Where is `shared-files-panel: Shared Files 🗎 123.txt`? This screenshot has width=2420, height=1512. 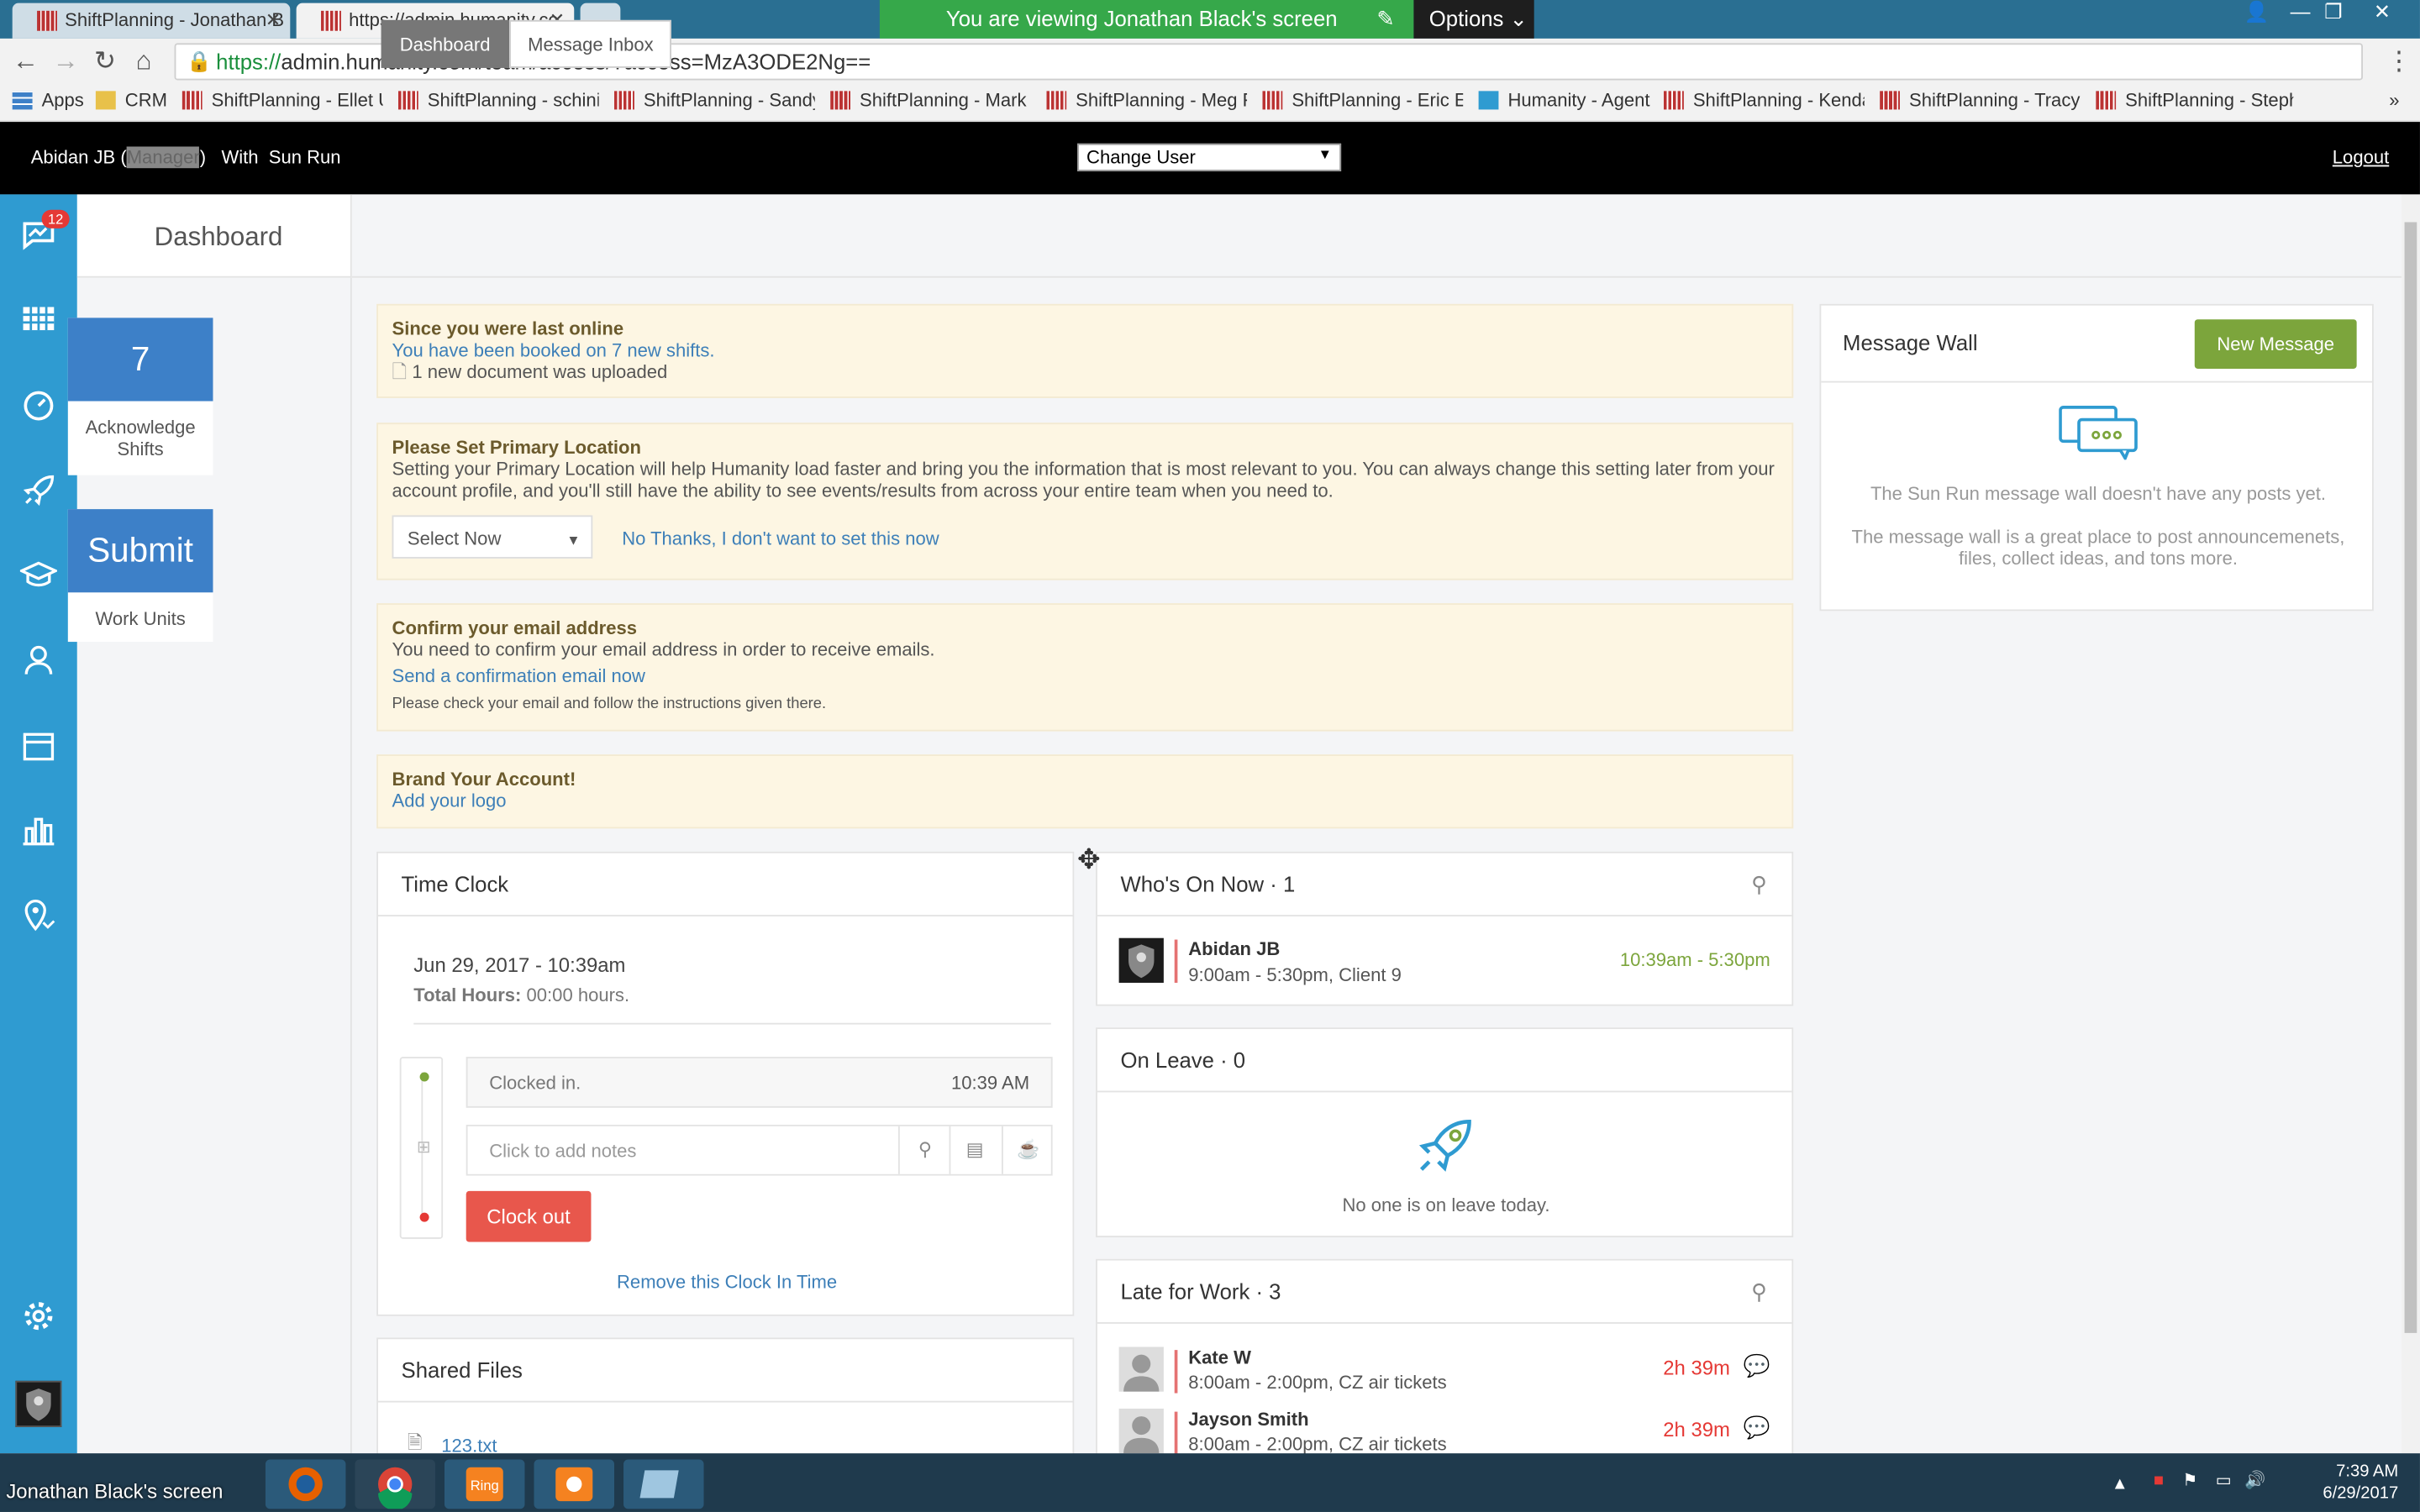 shared-files-panel: Shared Files 🗎 123.txt is located at coordinates (725, 1399).